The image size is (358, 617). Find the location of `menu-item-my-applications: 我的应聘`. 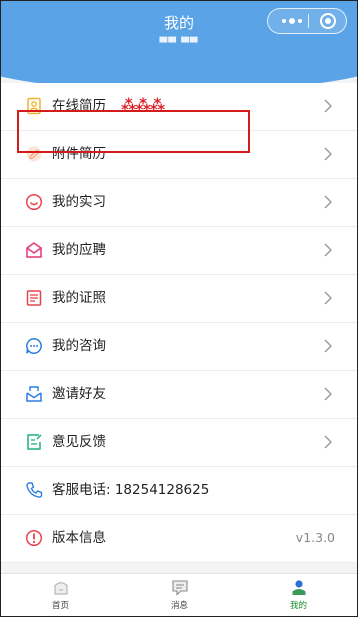

menu-item-my-applications: 我的应聘 is located at coordinates (179, 251).